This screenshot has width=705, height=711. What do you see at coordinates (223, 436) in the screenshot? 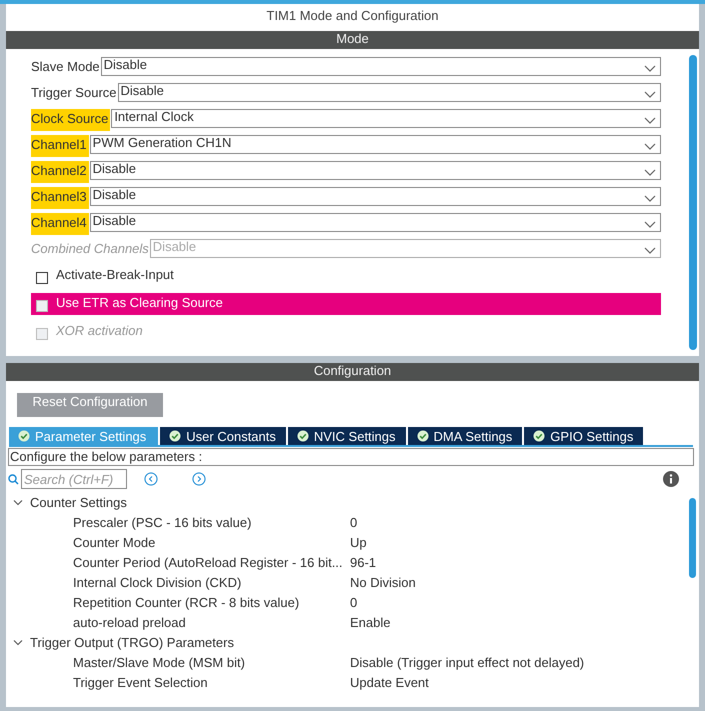
I see `tab: User Constants` at bounding box center [223, 436].